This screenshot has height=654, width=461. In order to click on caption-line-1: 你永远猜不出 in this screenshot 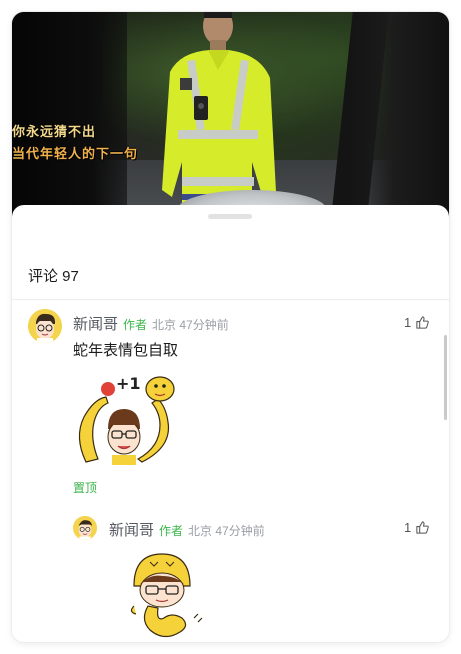, I will do `click(54, 132)`.